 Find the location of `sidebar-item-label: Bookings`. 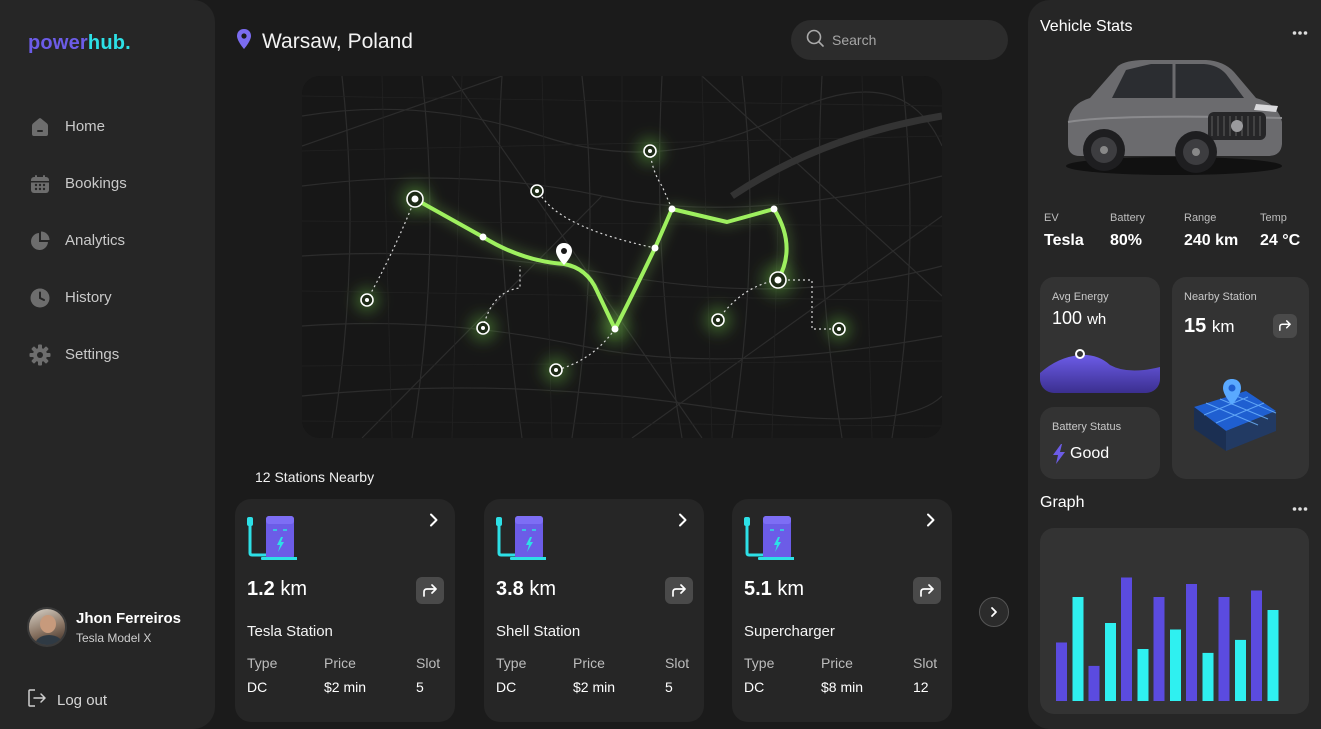

sidebar-item-label: Bookings is located at coordinates (96, 183).